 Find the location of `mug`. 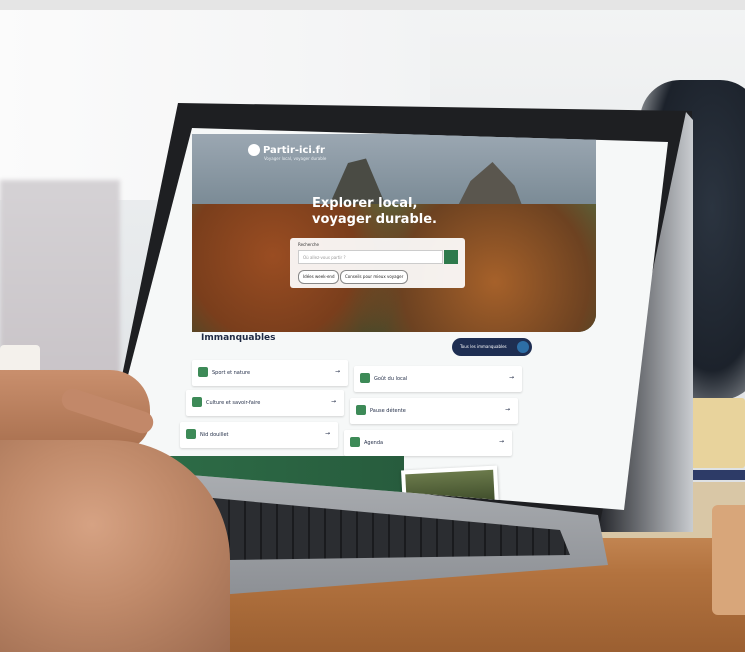

mug is located at coordinates (728, 560).